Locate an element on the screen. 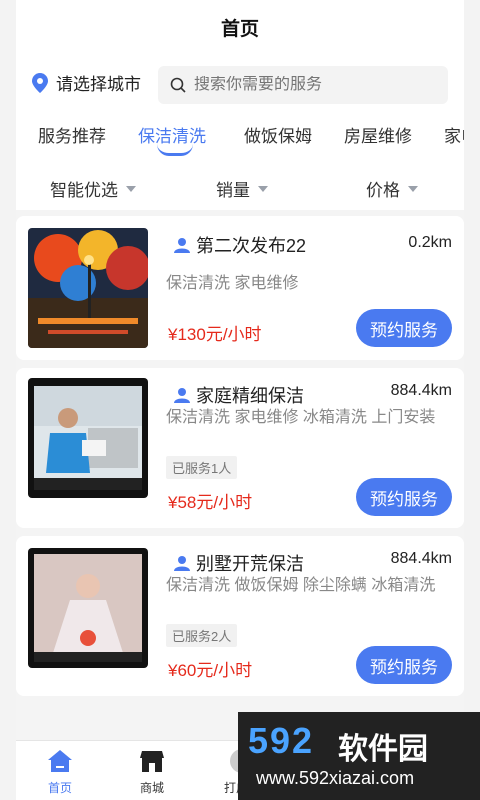  served-count-badge: 已服务2人 is located at coordinates (202, 635).